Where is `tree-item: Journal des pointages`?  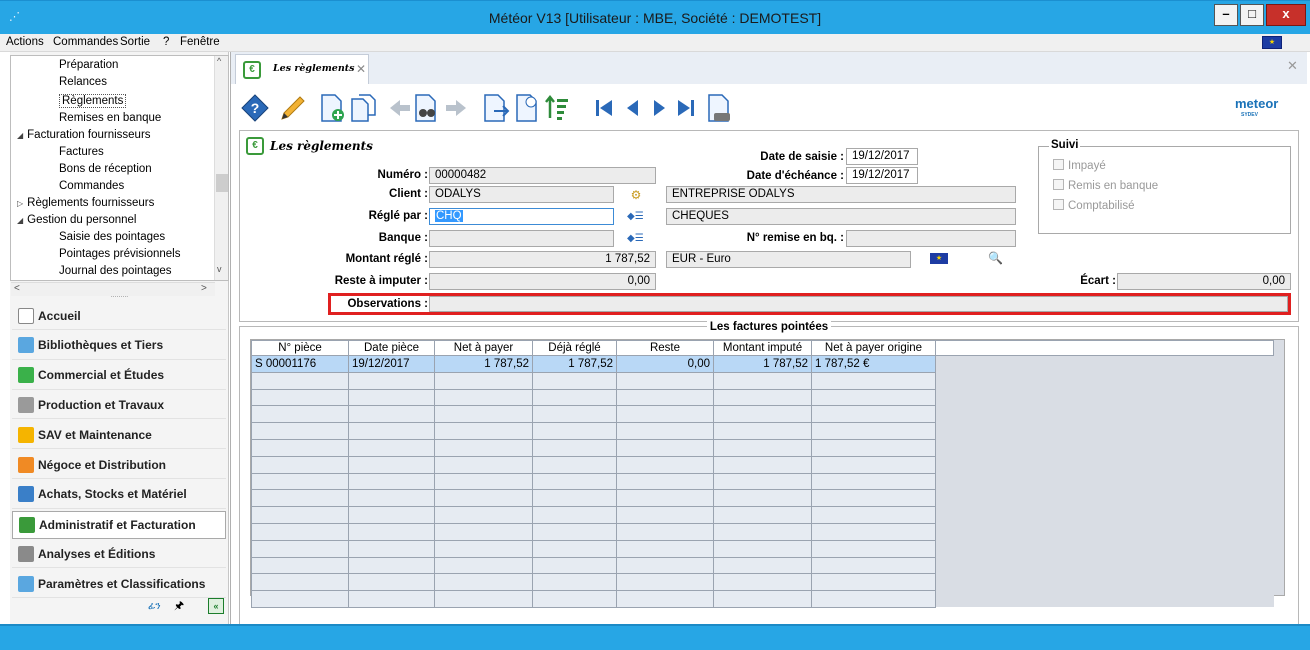 tree-item: Journal des pointages is located at coordinates (115, 271).